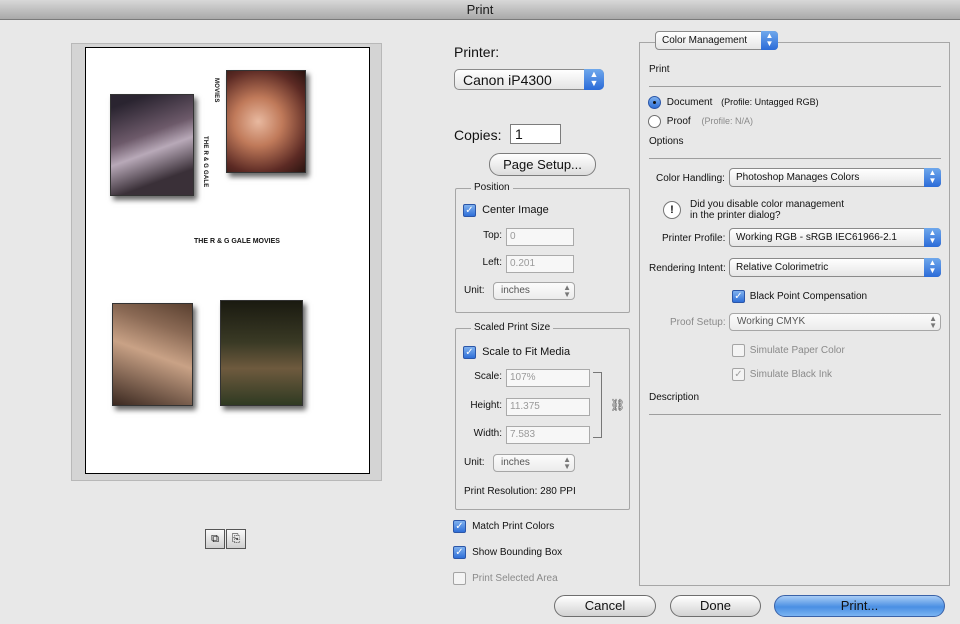 This screenshot has height=624, width=960. I want to click on left-label: Left:, so click(492, 262).